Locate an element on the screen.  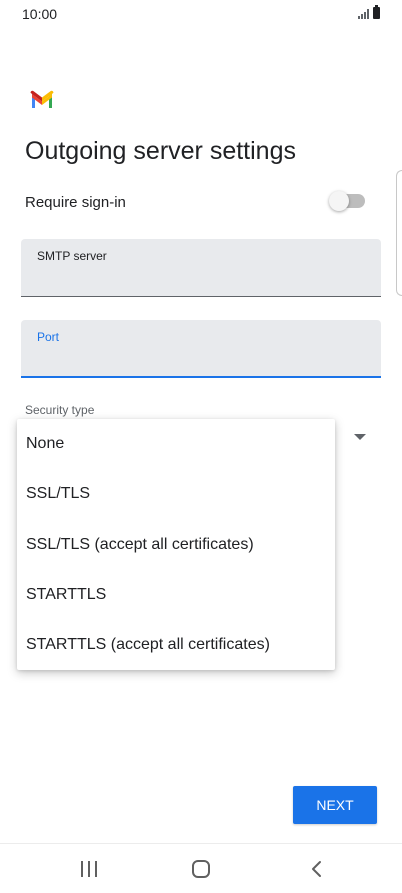
page-title: Outgoing server settings is located at coordinates (160, 151).